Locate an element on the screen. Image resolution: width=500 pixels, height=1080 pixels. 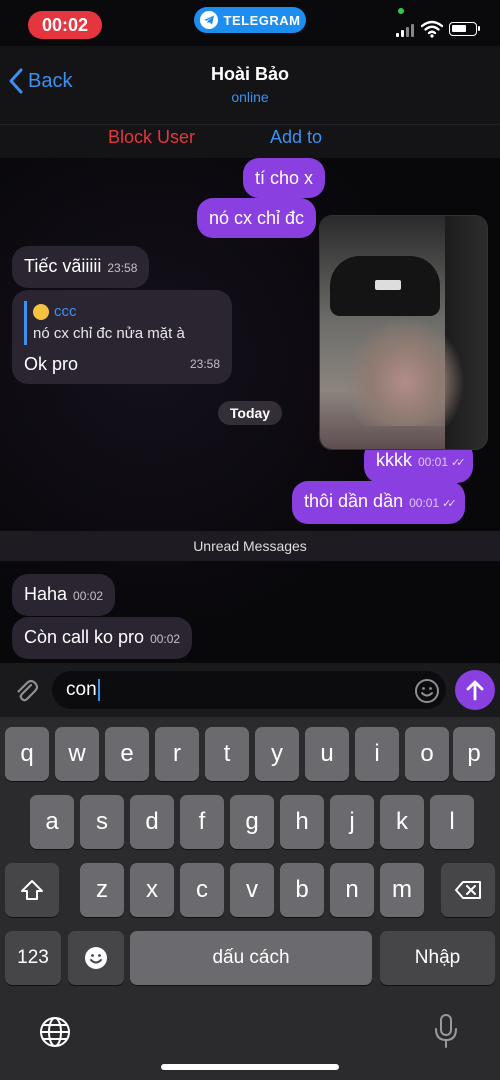
message-input: con is located at coordinates (249, 690).